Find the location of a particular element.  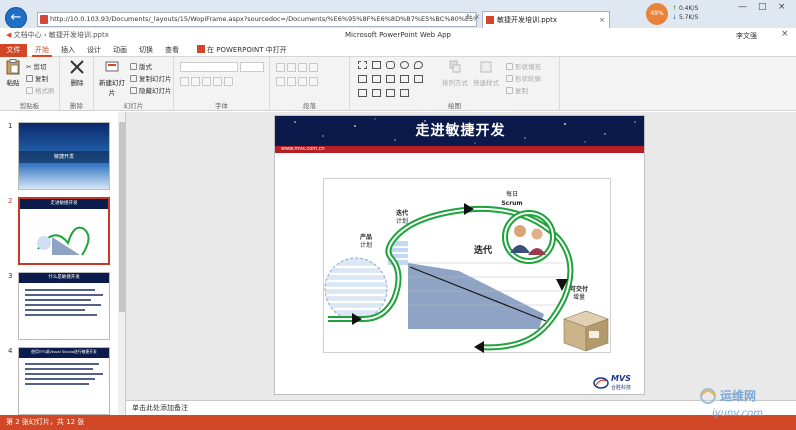

format-painter-button: 格式刷 is located at coordinates (40, 90).